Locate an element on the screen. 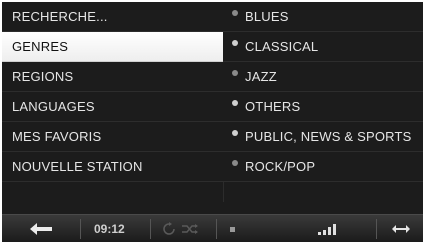 The height and width of the screenshot is (246, 426). menu-item-label: GENRES is located at coordinates (40, 46).